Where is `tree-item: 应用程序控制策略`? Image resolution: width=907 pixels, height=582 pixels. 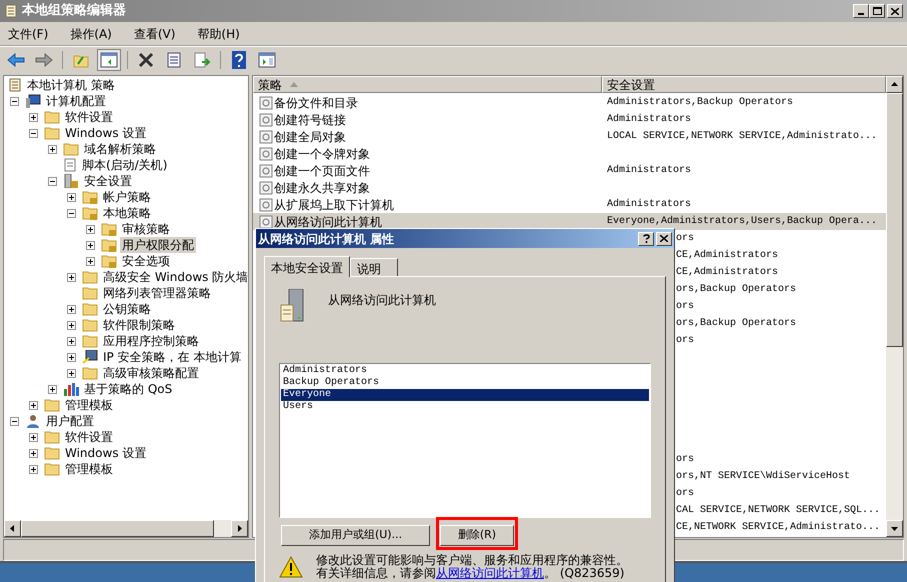
tree-item: 应用程序控制策略 is located at coordinates (151, 341).